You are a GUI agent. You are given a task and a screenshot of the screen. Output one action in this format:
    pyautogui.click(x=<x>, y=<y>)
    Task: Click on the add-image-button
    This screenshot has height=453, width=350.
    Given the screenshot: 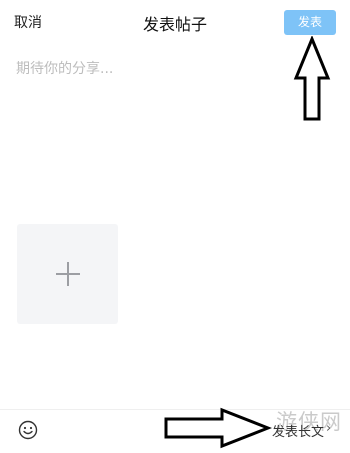 What is the action you would take?
    pyautogui.click(x=67, y=274)
    